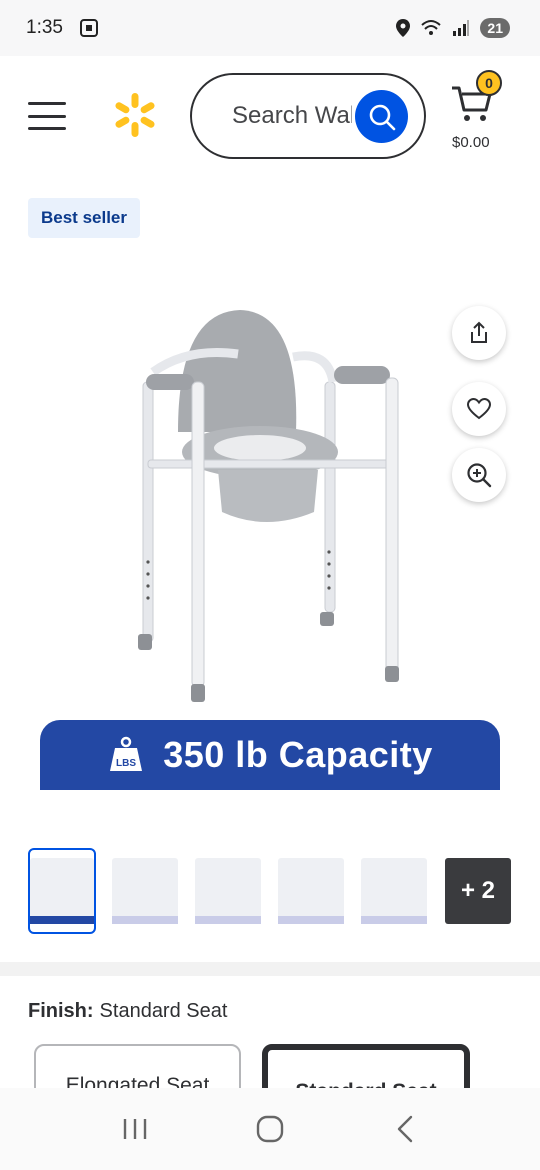 The width and height of the screenshot is (540, 1170). I want to click on weight-icon: LBS, so click(126, 753).